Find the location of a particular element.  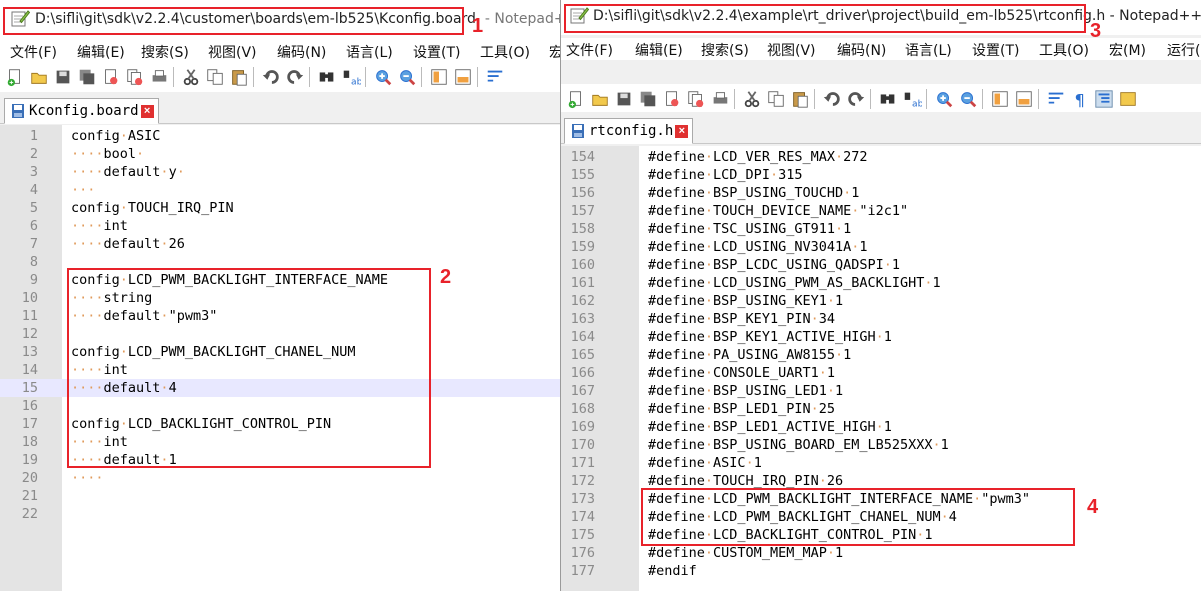

right-menu-item-9: 运行( is located at coordinates (1183, 50).